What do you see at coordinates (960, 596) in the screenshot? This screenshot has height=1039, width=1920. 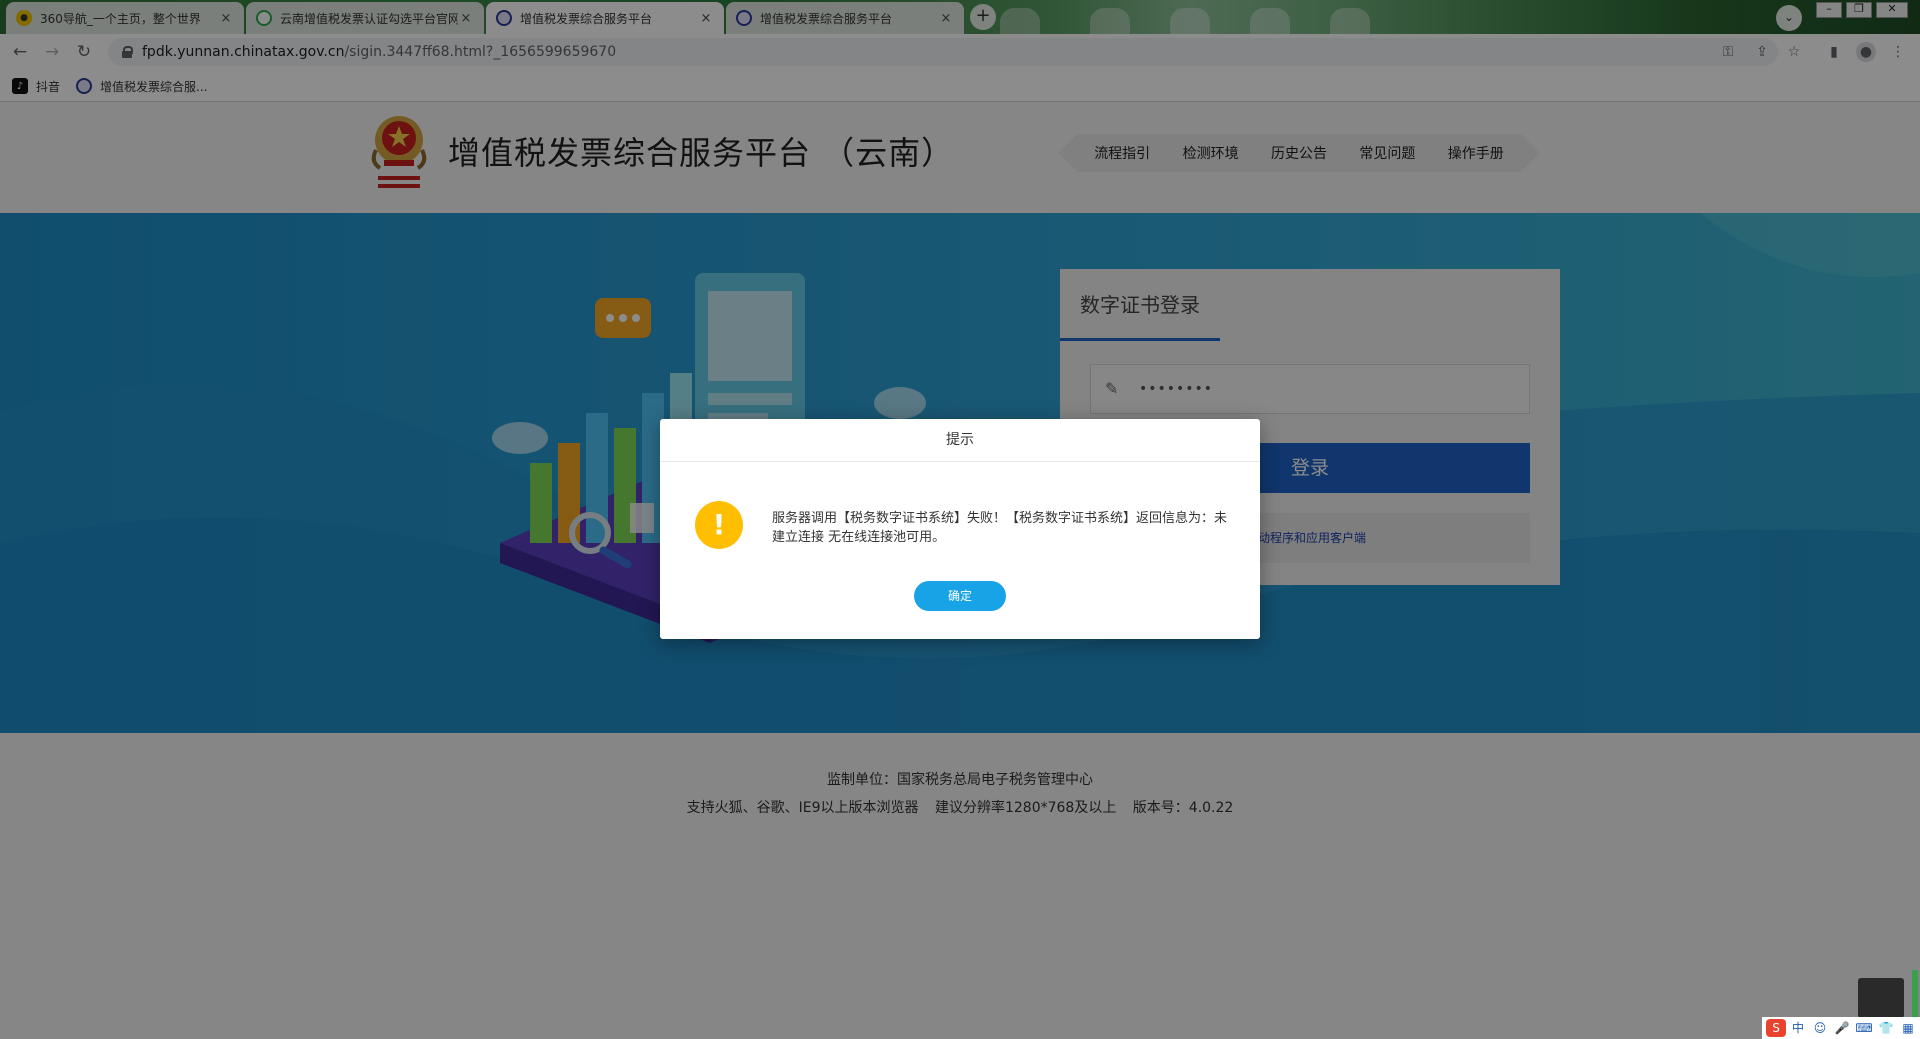 I see `confirm-button: 确定` at bounding box center [960, 596].